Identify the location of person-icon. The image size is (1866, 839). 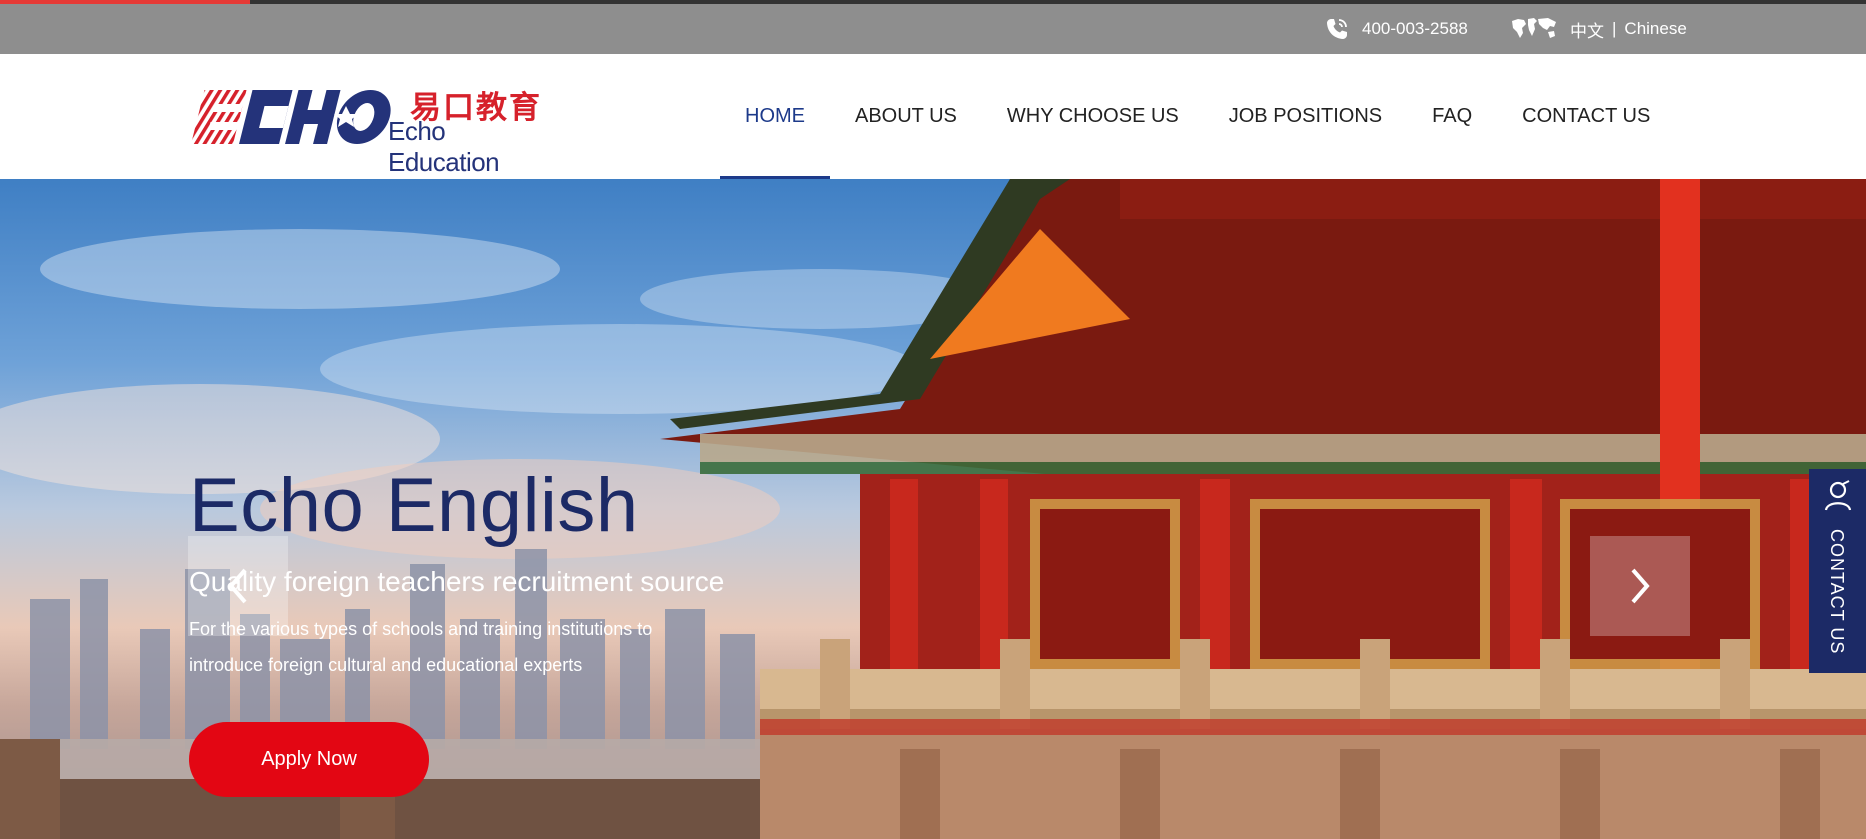
(1838, 495).